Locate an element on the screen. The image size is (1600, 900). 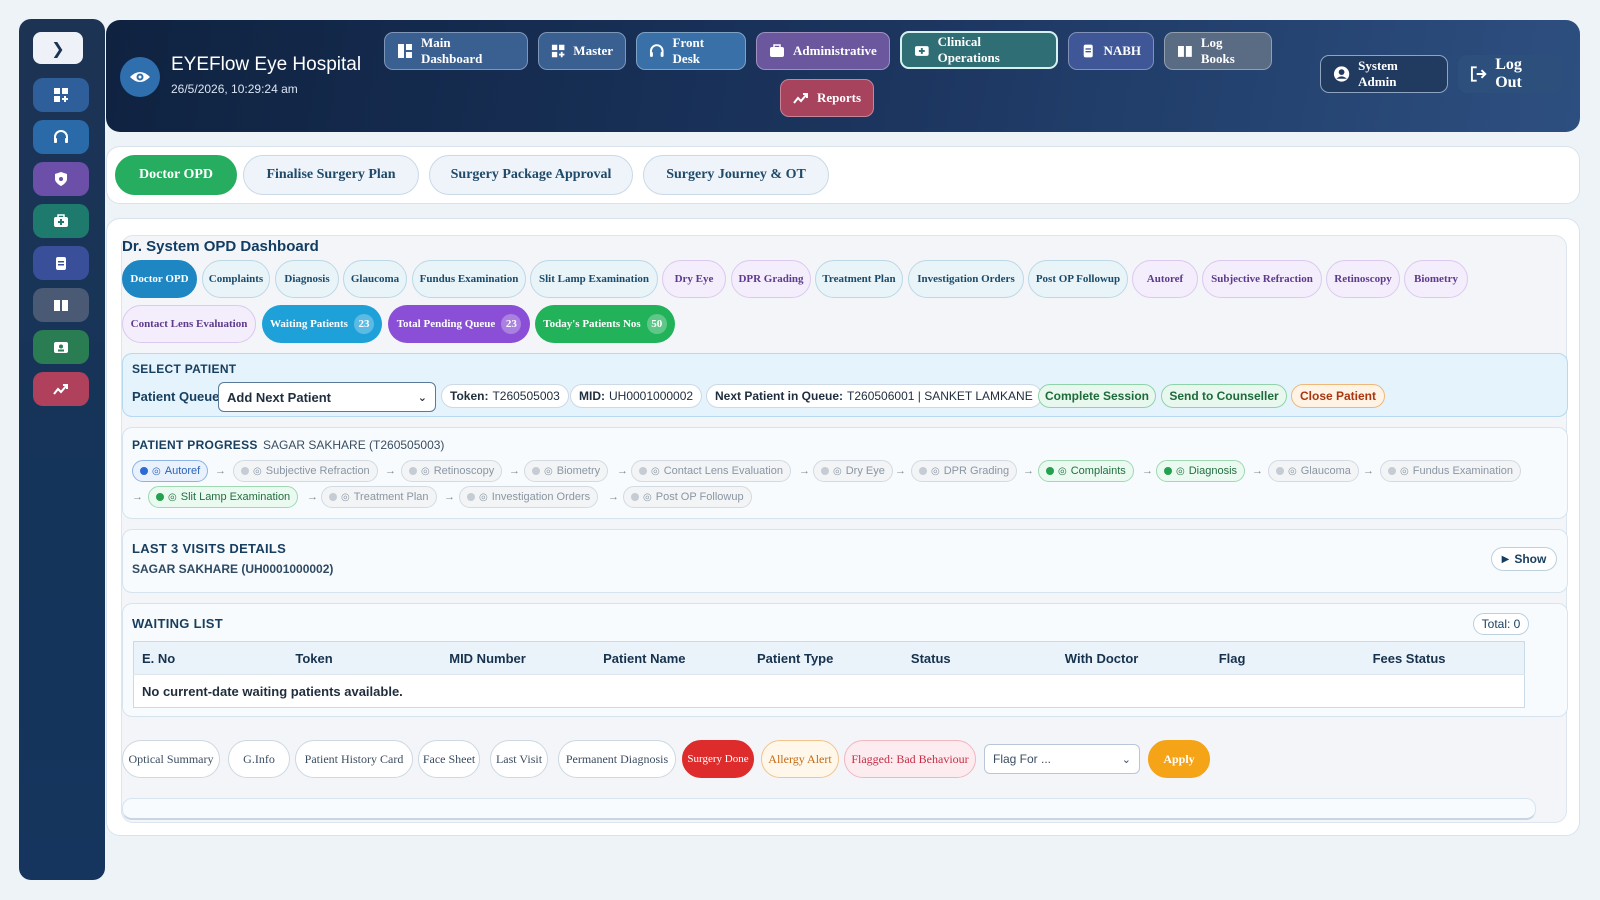
progress-step: ◎ Subjective Refraction is located at coordinates (305, 471).